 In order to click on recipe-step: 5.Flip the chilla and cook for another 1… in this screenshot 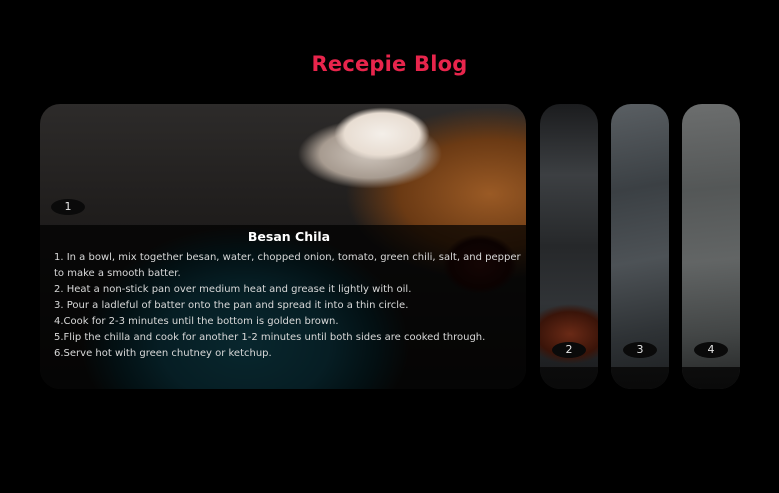, I will do `click(270, 337)`.